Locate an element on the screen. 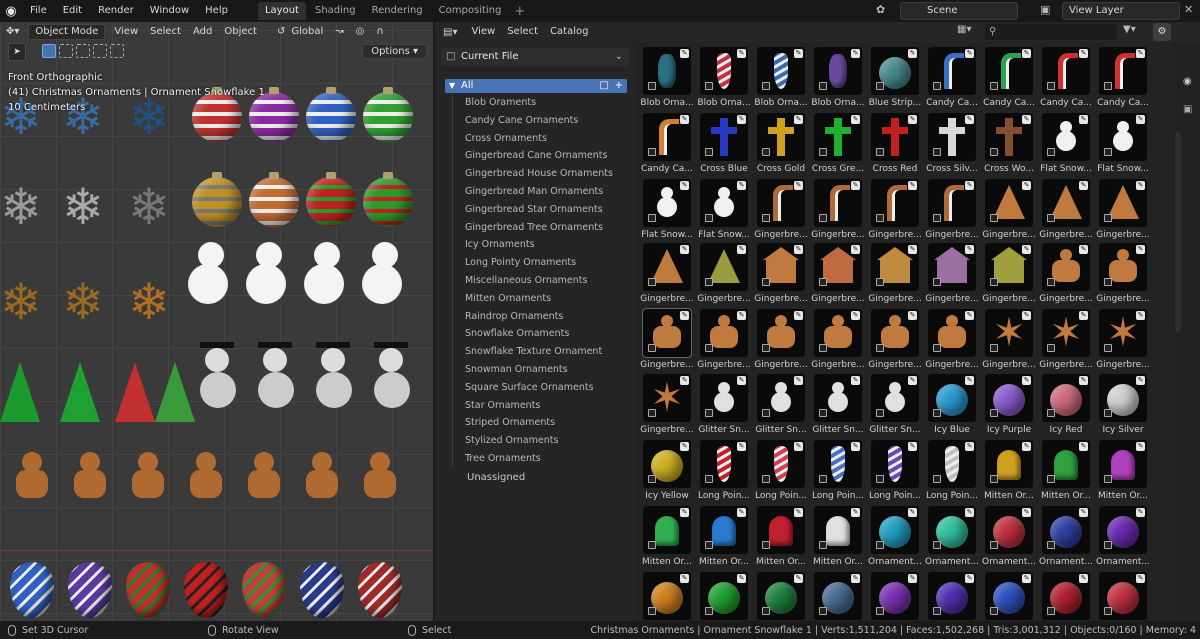 This screenshot has width=1200, height=639. asset-thumbnail: ✶ ✎ is located at coordinates (1066, 333).